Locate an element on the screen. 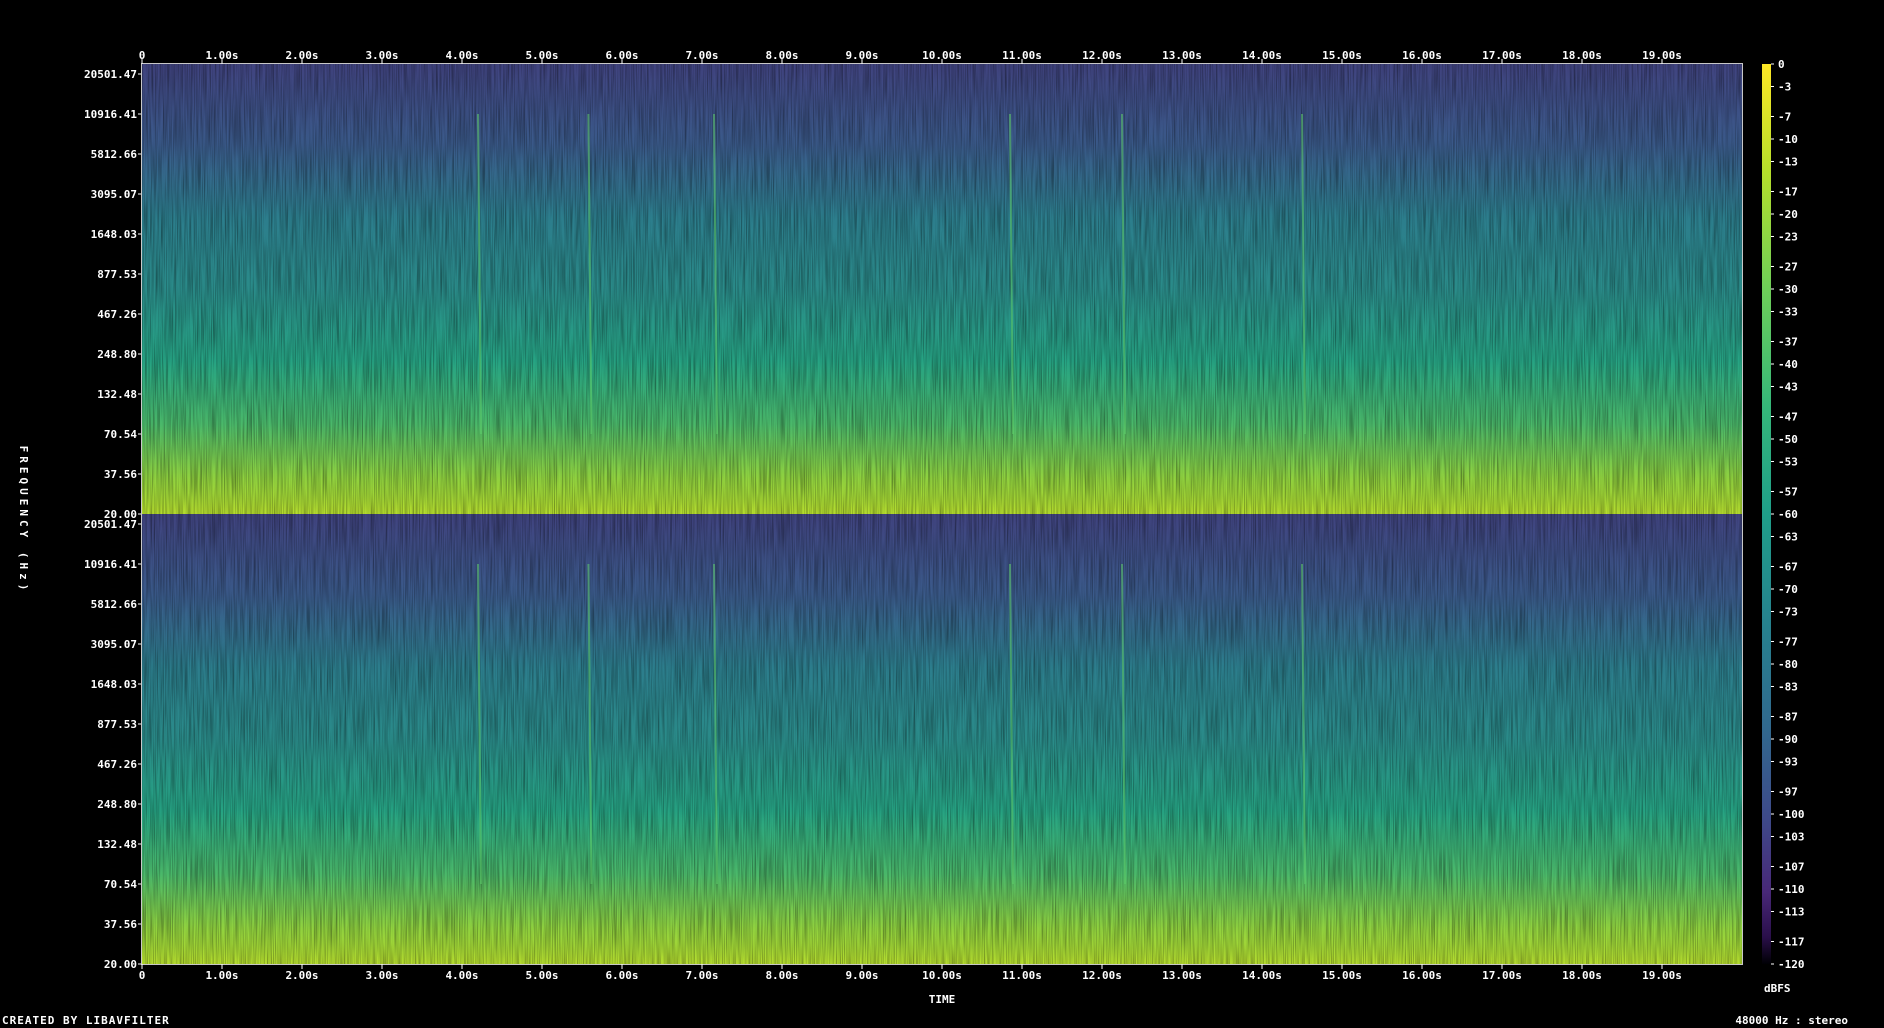  colorbar-tick-label: -43 is located at coordinates (1788, 387).